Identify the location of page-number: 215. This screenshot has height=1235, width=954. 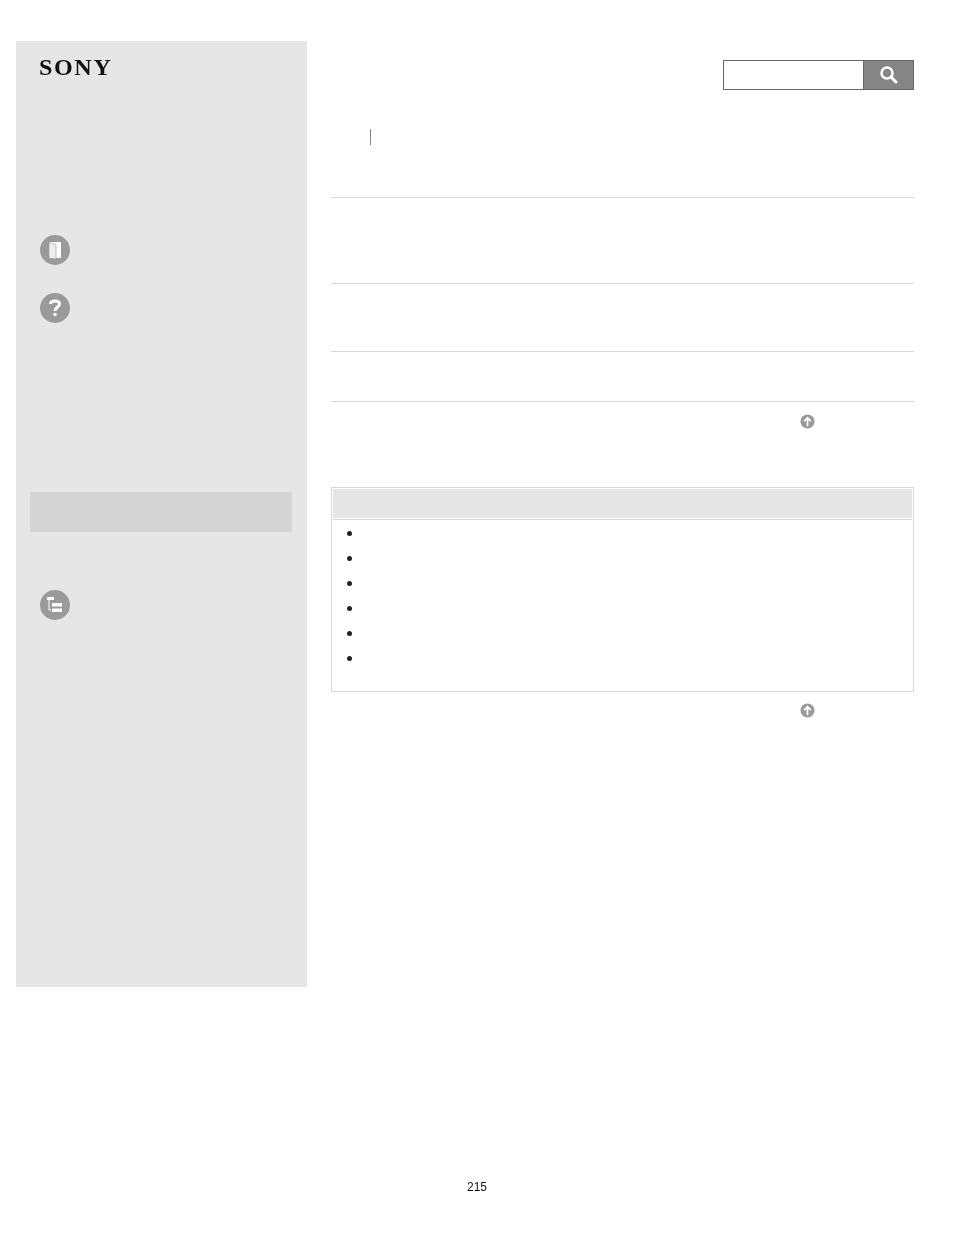
(477, 1187).